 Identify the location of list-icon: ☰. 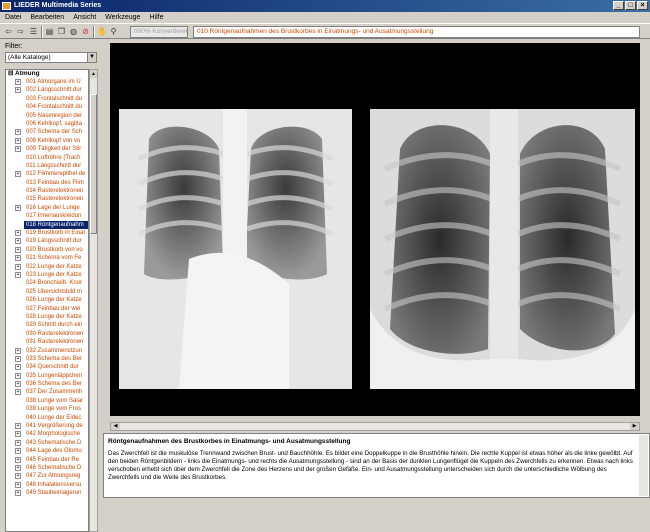
(33, 31).